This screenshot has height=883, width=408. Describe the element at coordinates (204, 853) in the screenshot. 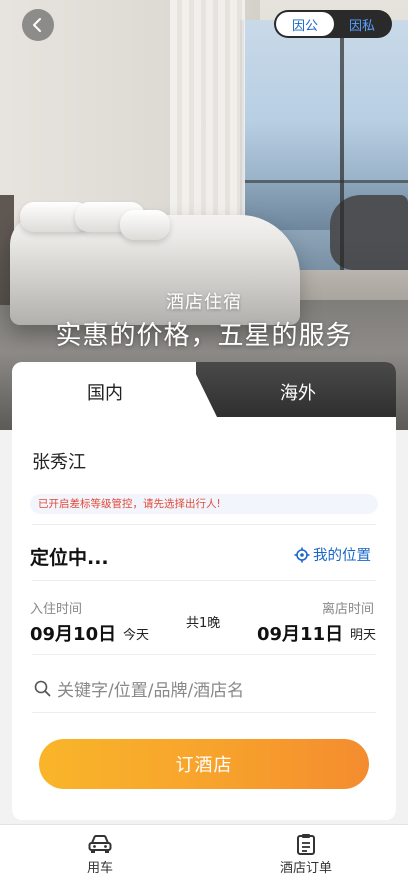

I see `bottom-nav: 用车 酒店订单` at that location.